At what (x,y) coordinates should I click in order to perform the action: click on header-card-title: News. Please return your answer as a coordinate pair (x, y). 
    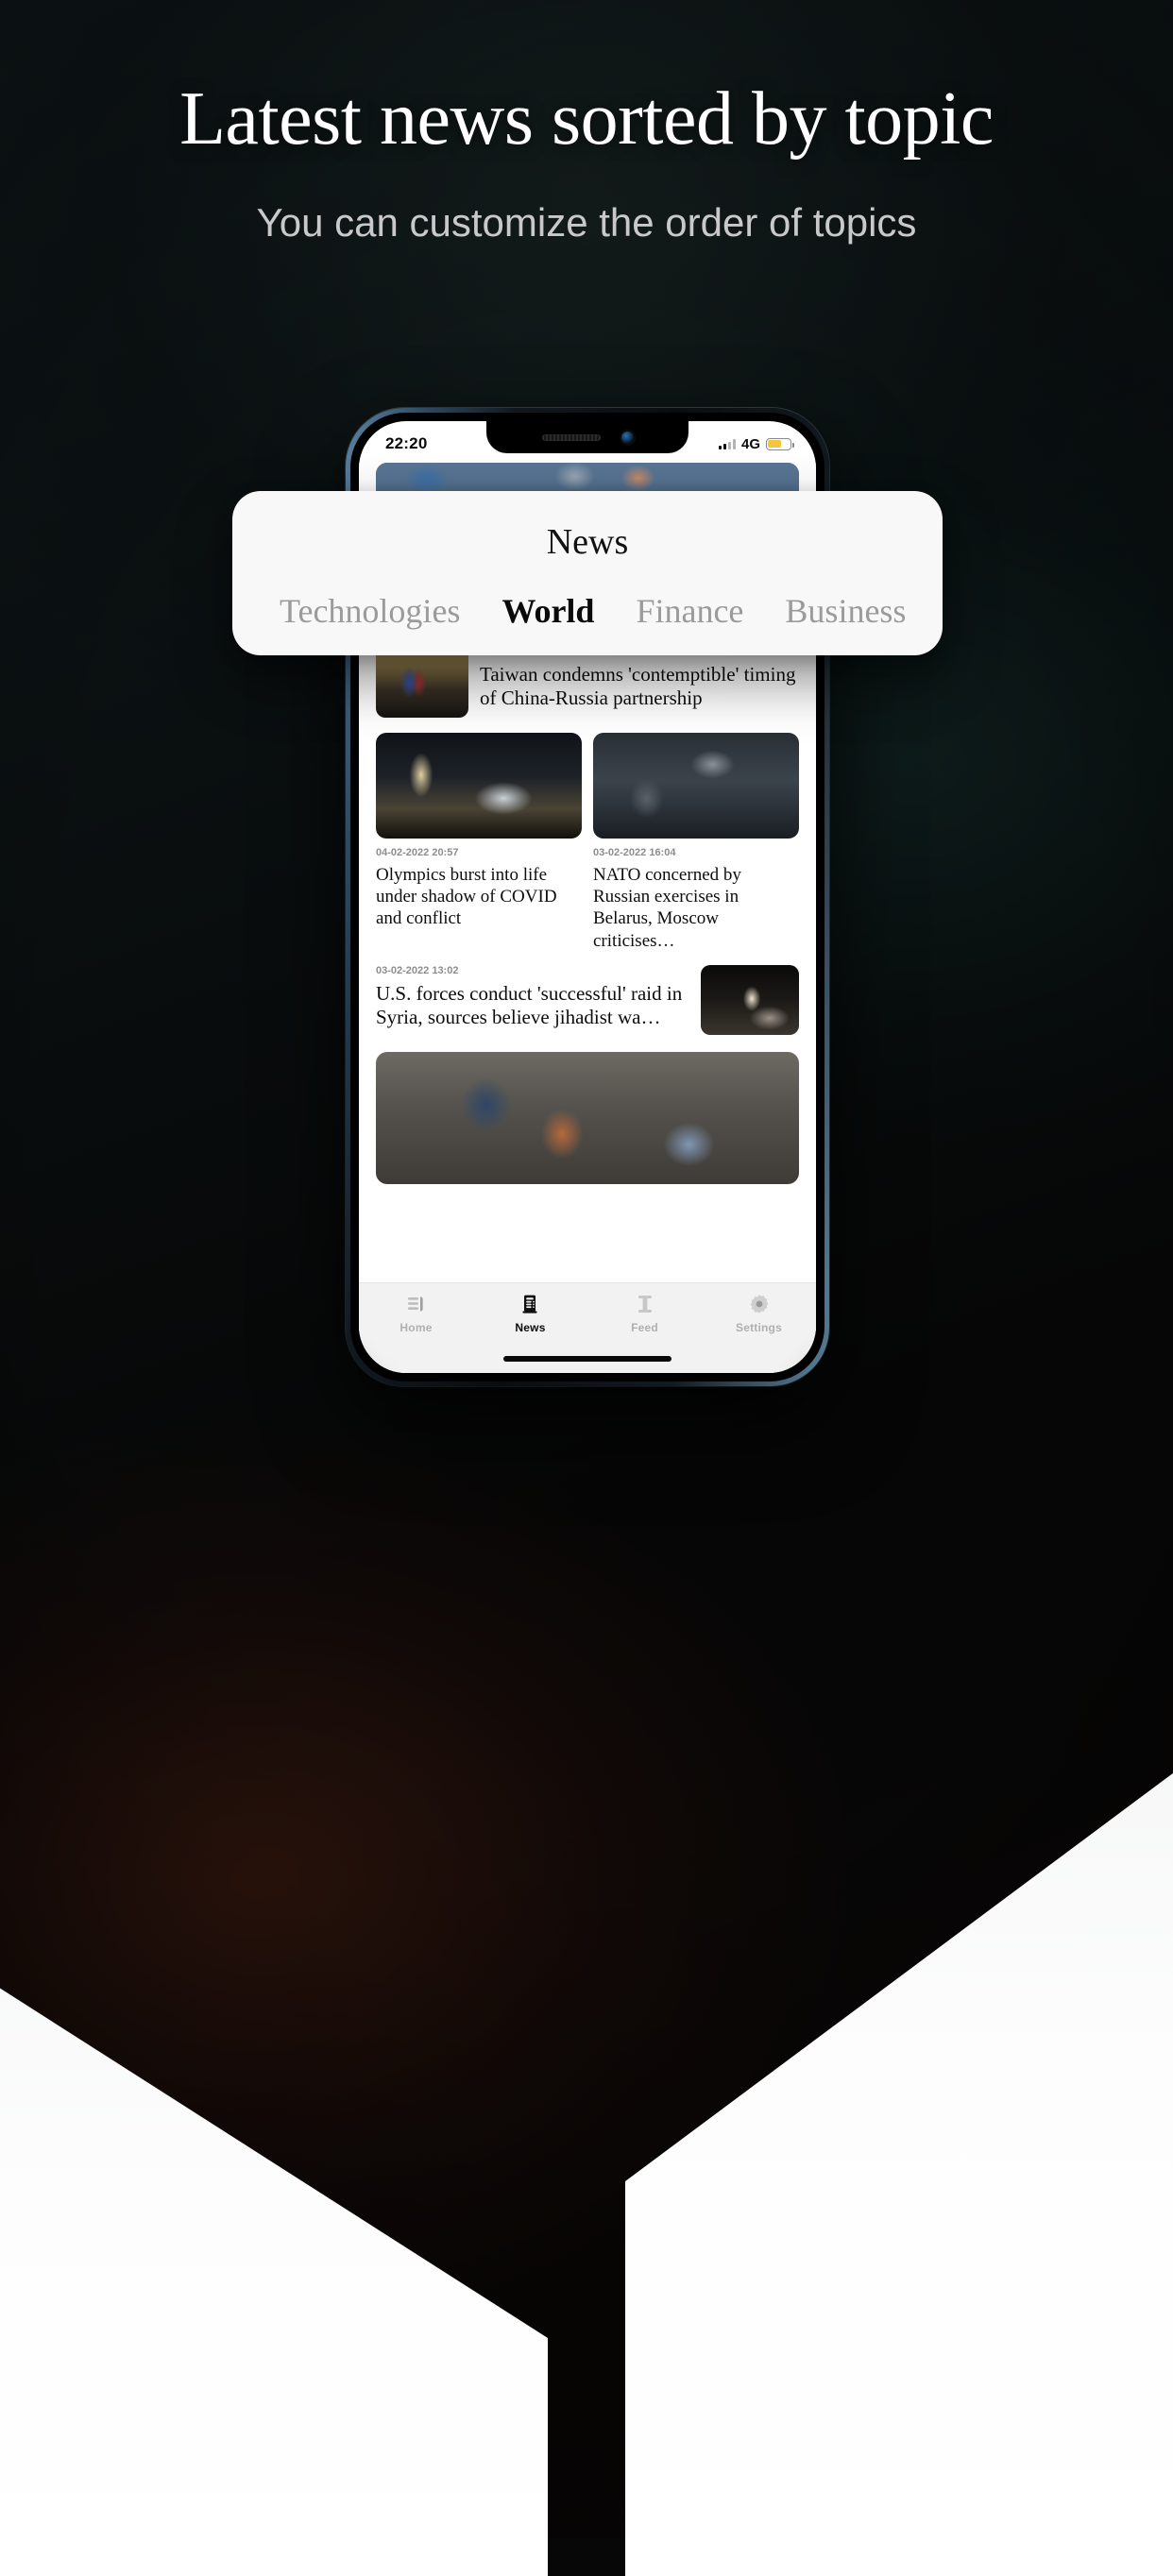
    Looking at the image, I should click on (587, 542).